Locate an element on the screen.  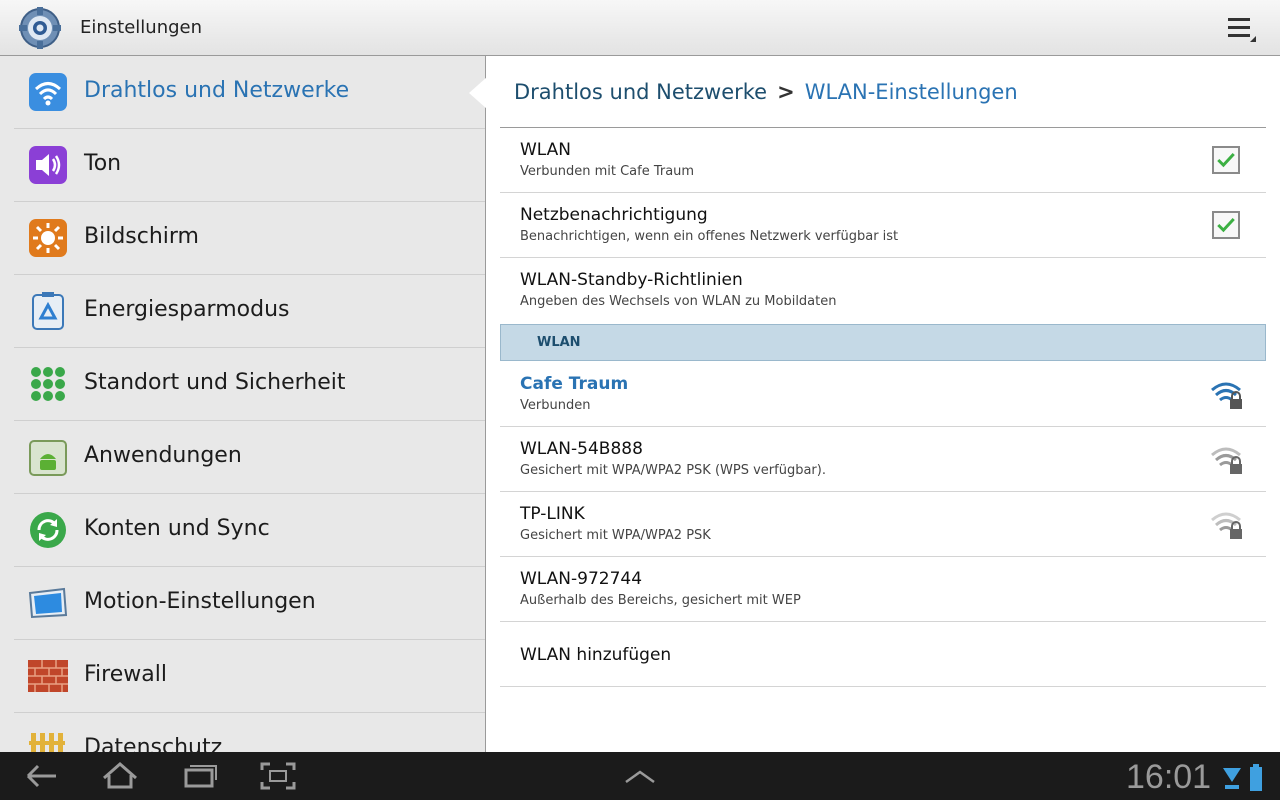
sidebar-item-applications: Anwendungen is located at coordinates (250, 457).